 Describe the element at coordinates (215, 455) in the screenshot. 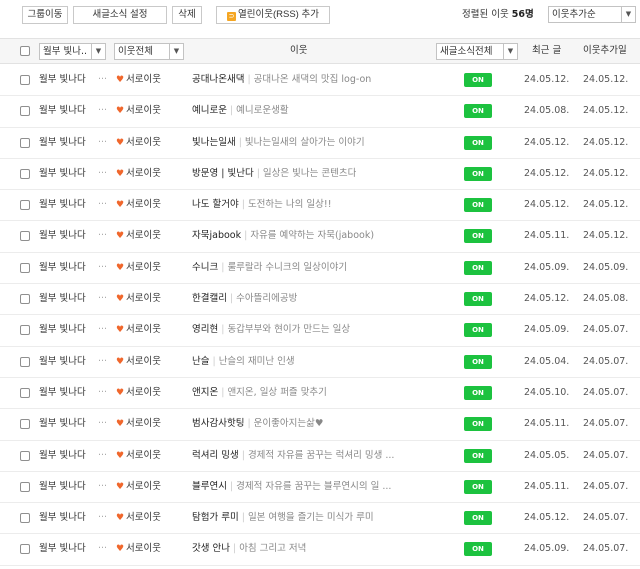

I see `row-nickname-link: 럭셔리 밍생` at that location.